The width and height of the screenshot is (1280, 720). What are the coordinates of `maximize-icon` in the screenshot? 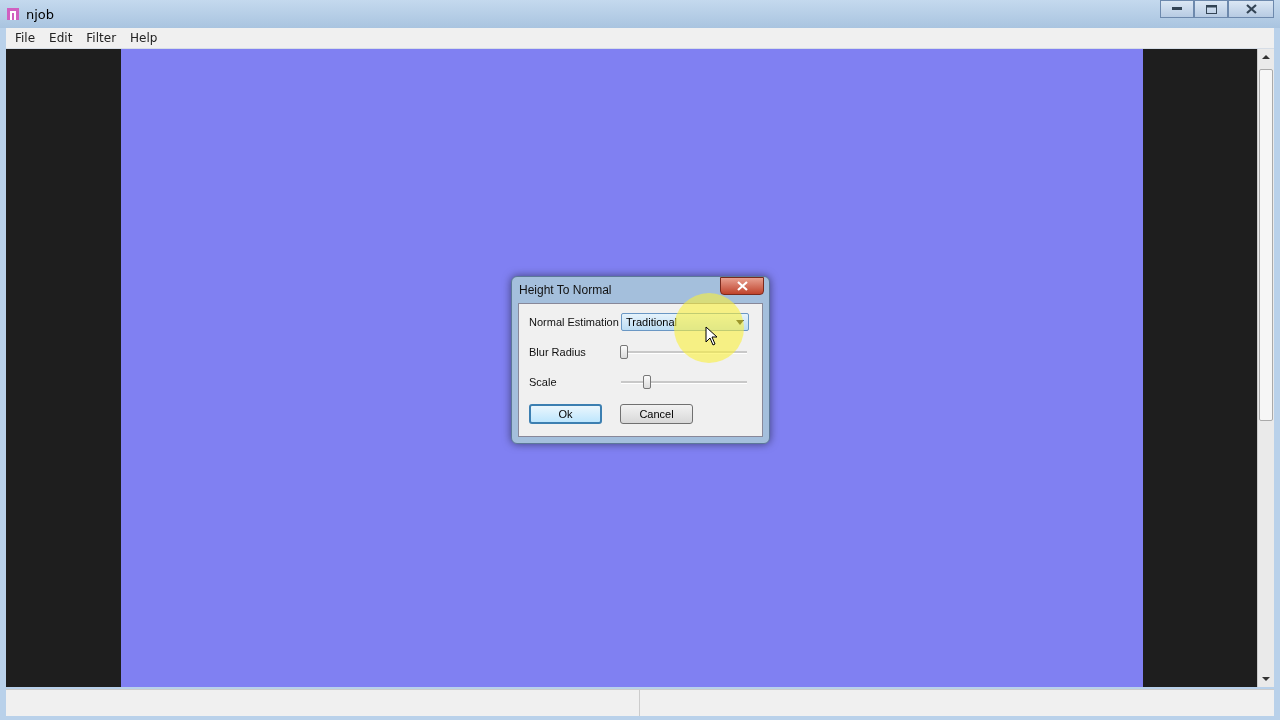 It's located at (1211, 9).